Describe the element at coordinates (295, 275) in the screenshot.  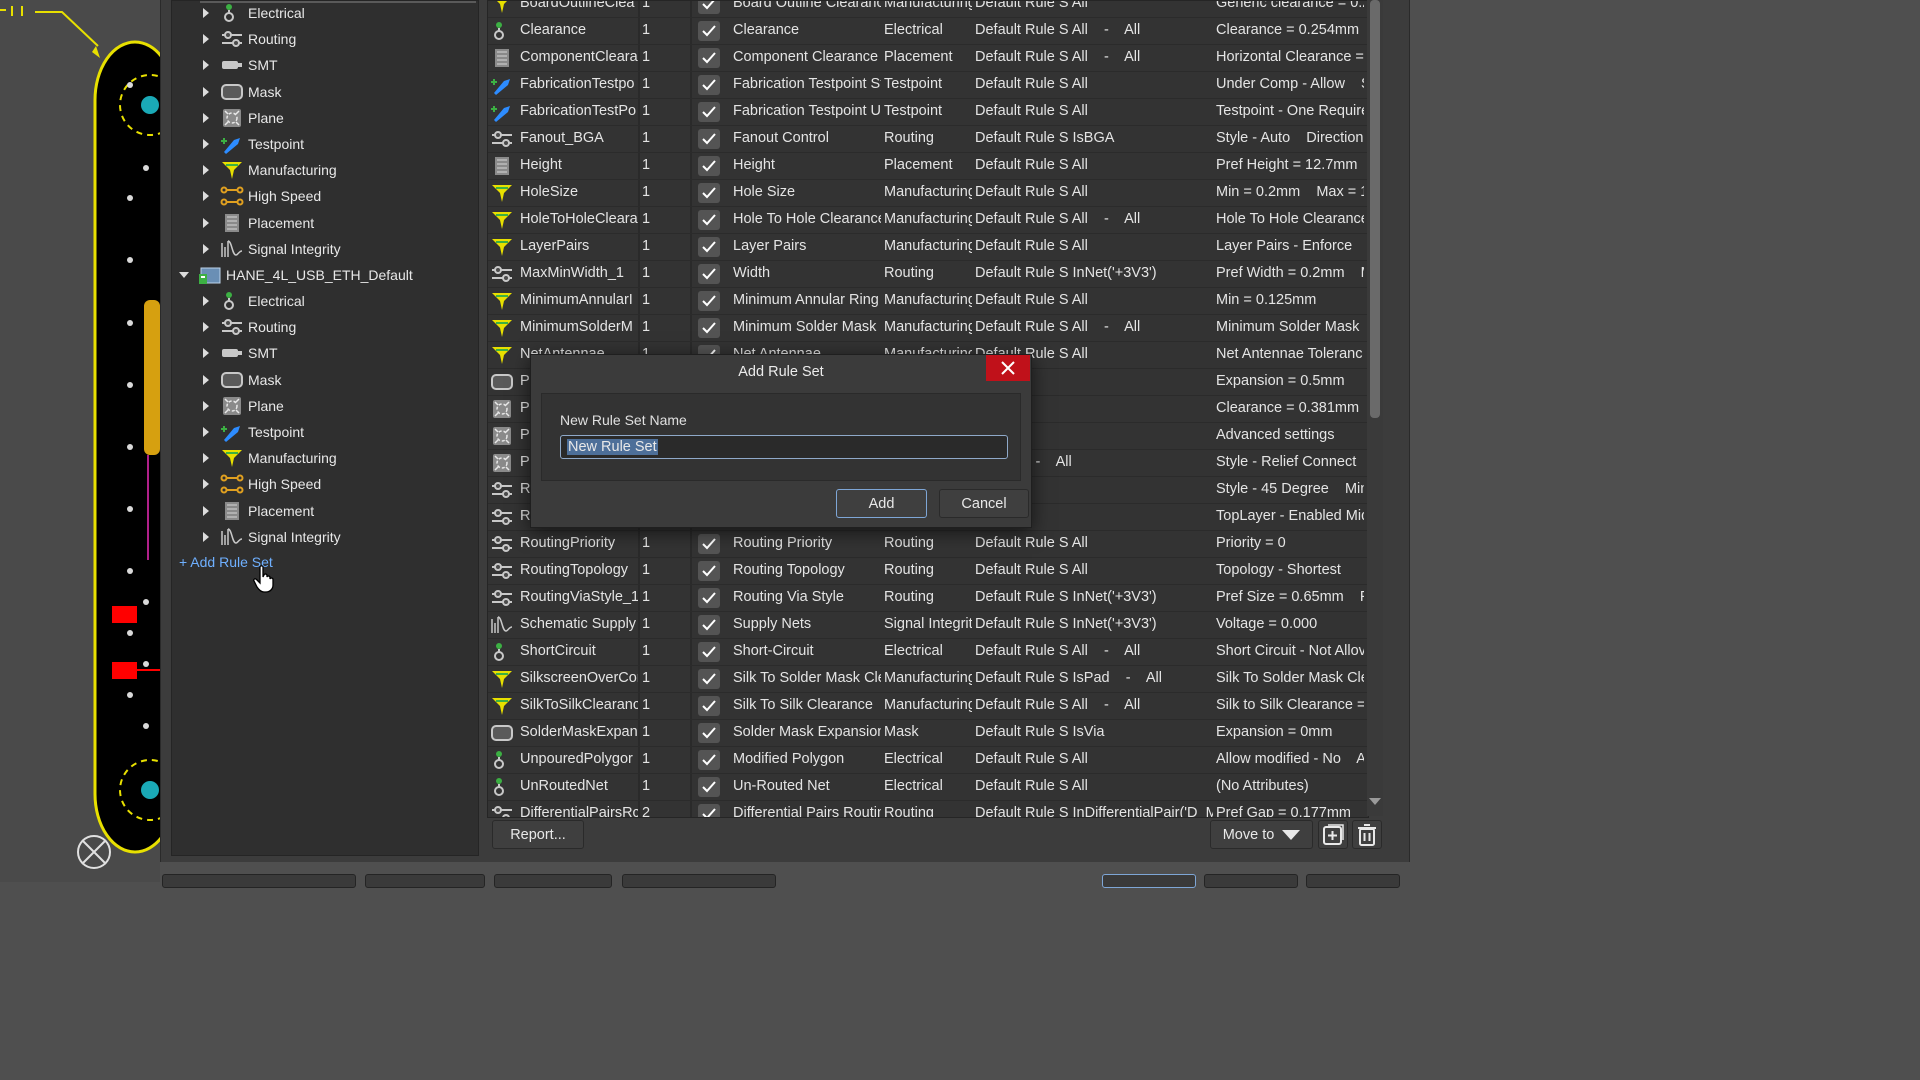
I see `tree-item: HANE_4L_USB_ETH_Default` at that location.